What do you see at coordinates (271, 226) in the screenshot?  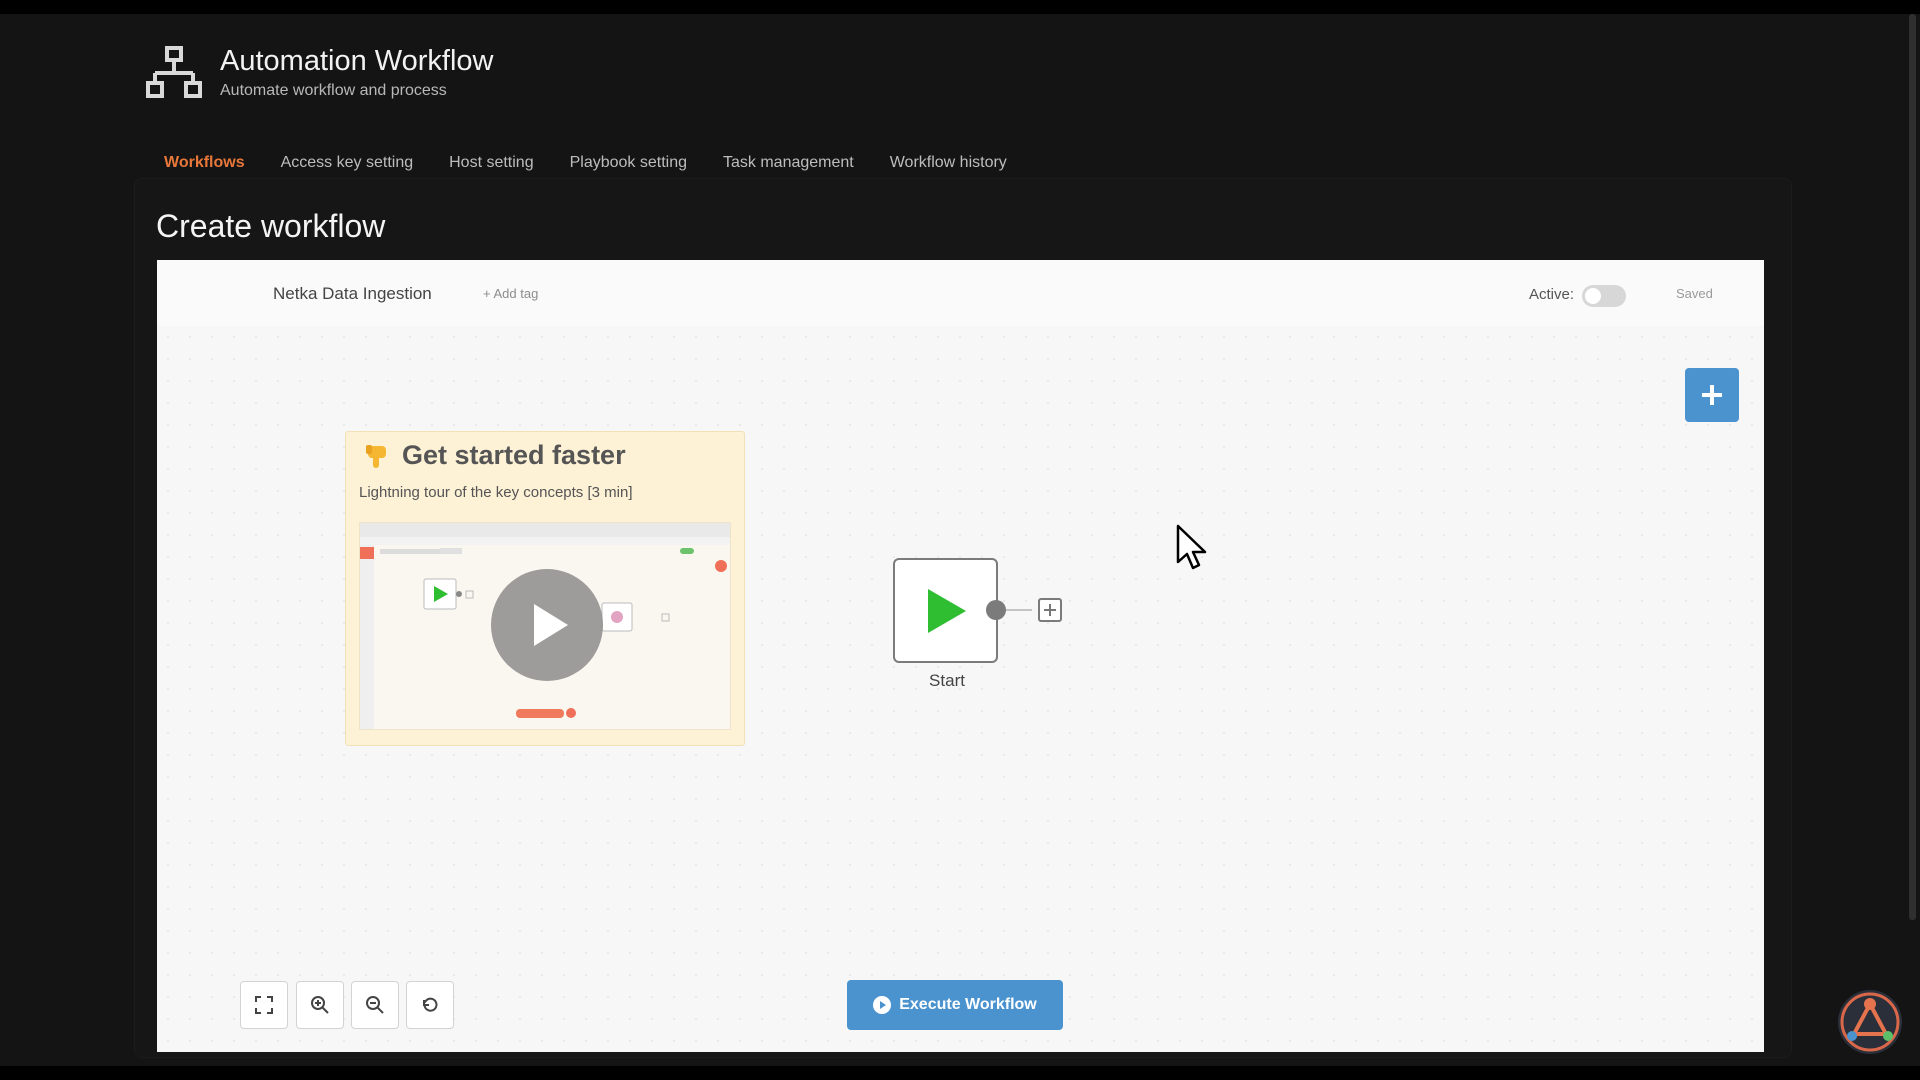 I see `page-title: Create workflow` at bounding box center [271, 226].